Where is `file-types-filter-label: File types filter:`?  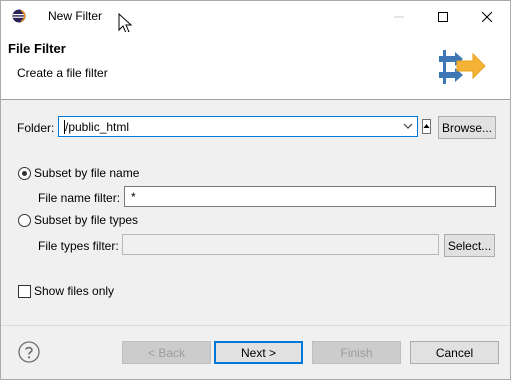
file-types-filter-label: File types filter: is located at coordinates (78, 246).